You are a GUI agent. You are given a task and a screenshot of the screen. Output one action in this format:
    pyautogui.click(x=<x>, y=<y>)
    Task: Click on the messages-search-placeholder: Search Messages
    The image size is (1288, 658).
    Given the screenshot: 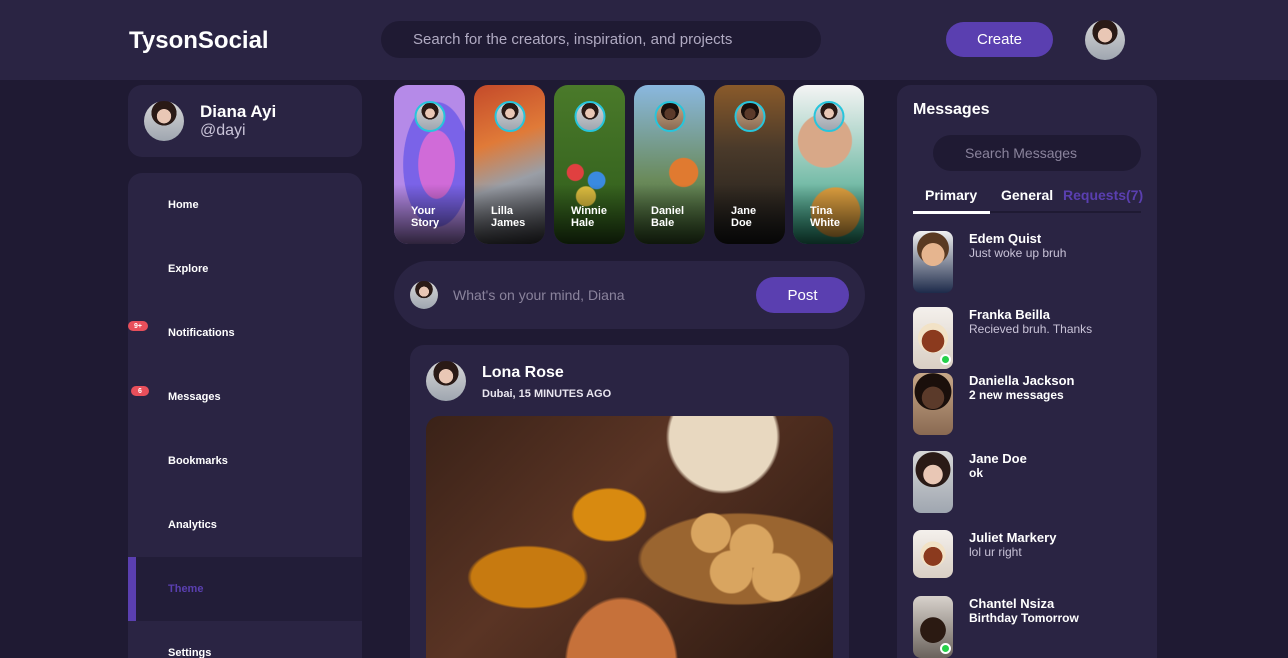 What is the action you would take?
    pyautogui.click(x=1021, y=153)
    